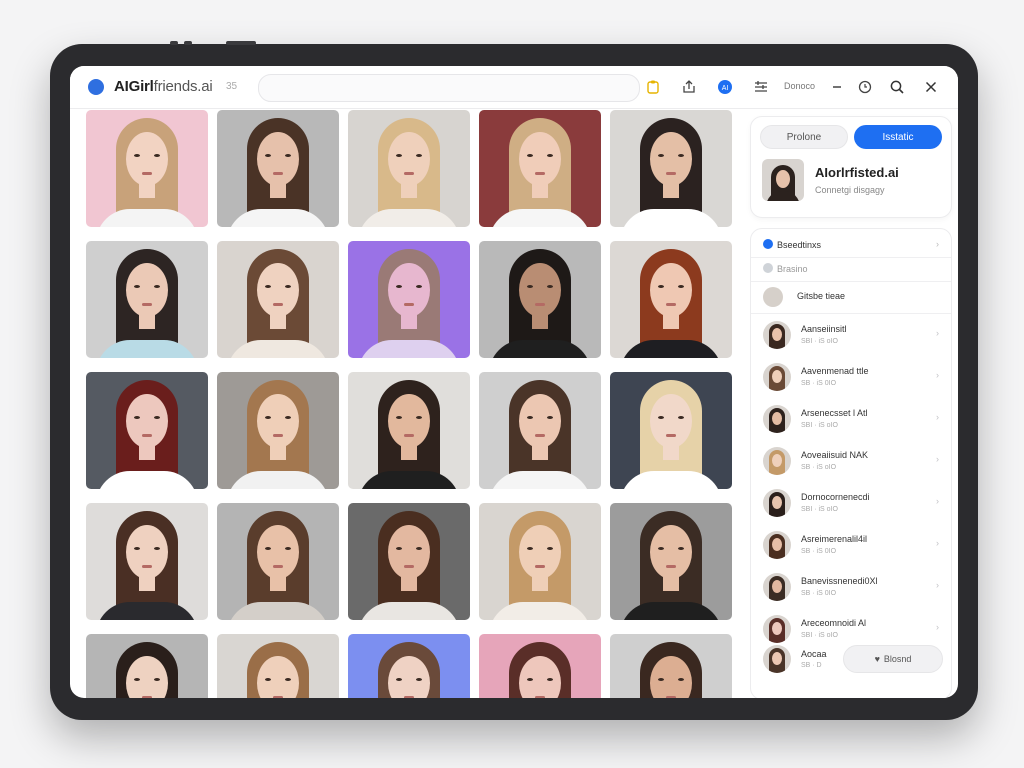 Image resolution: width=1024 pixels, height=768 pixels. What do you see at coordinates (851, 257) in the screenshot?
I see `divider` at bounding box center [851, 257].